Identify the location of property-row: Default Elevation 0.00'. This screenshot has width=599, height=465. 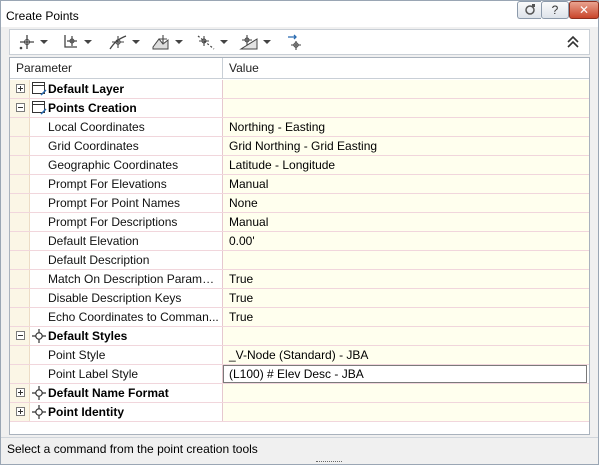
(299, 241).